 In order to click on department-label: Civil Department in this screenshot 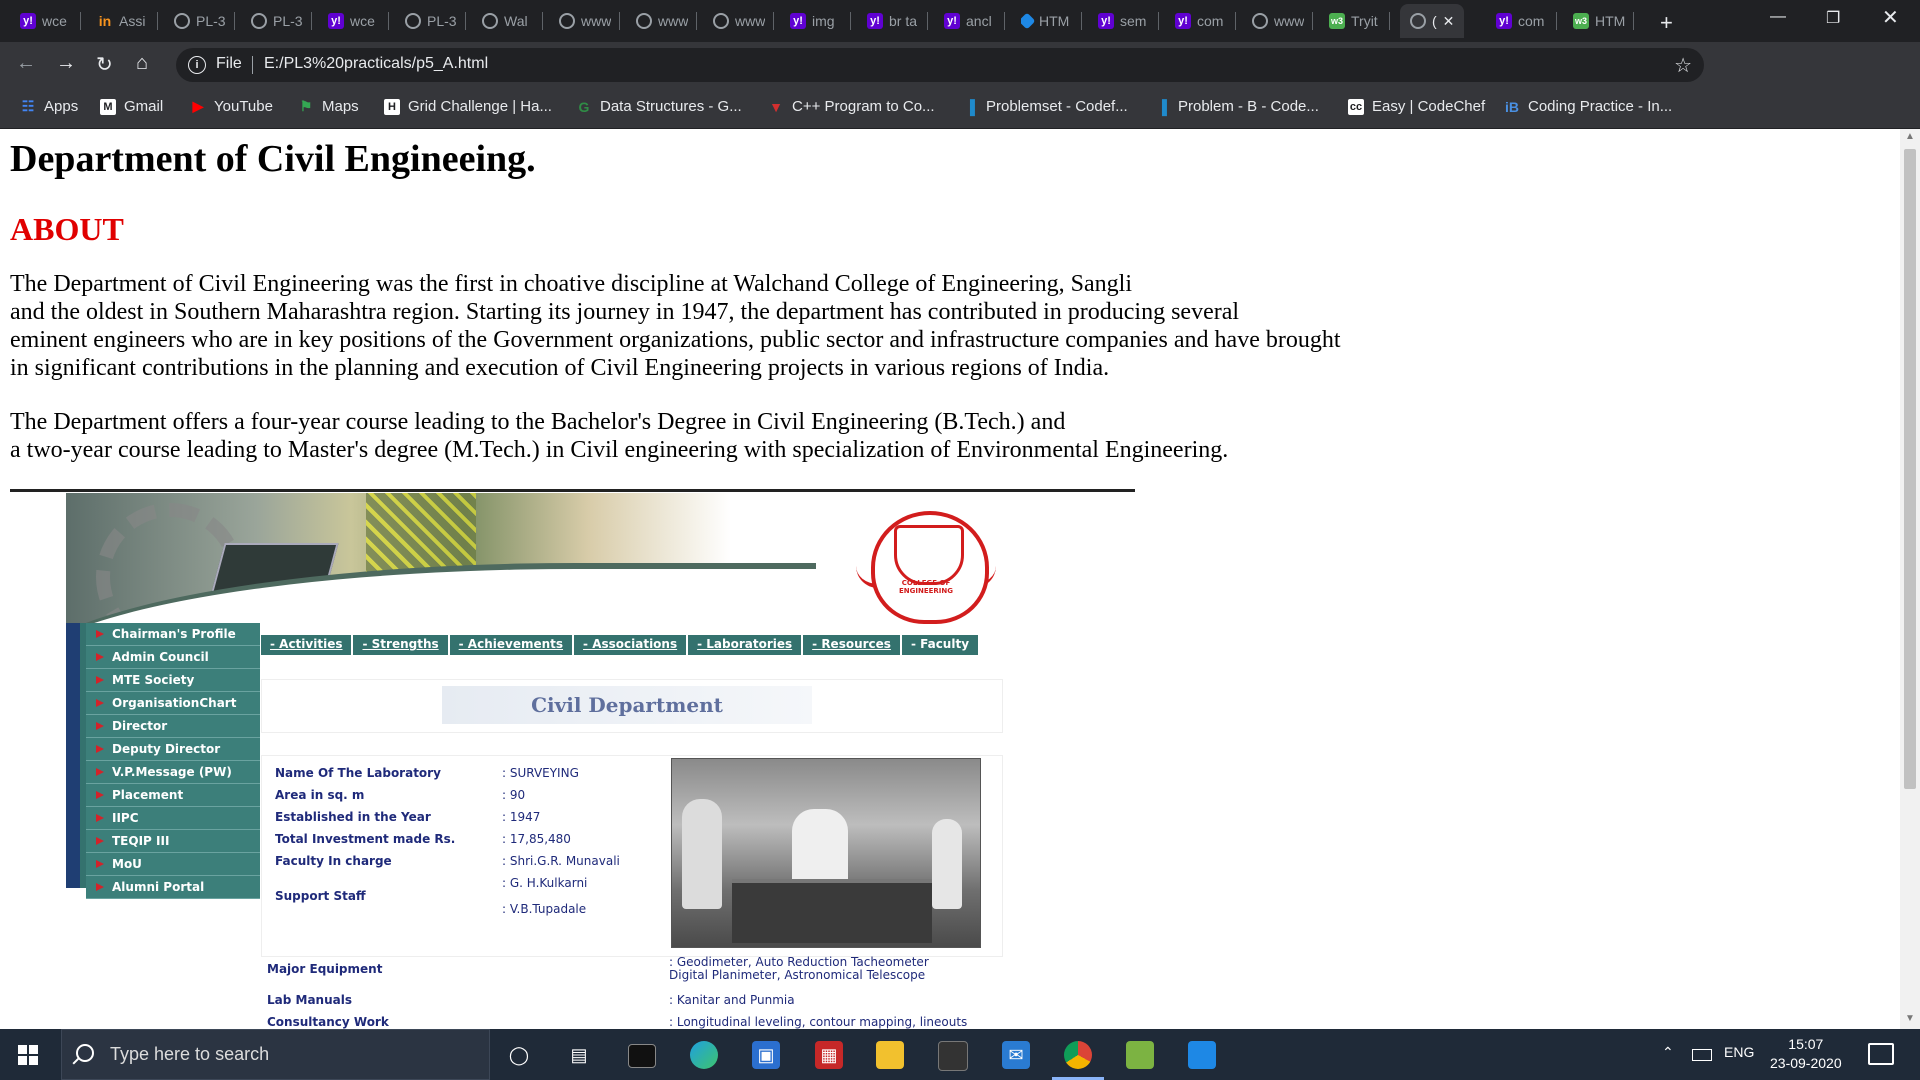, I will do `click(627, 705)`.